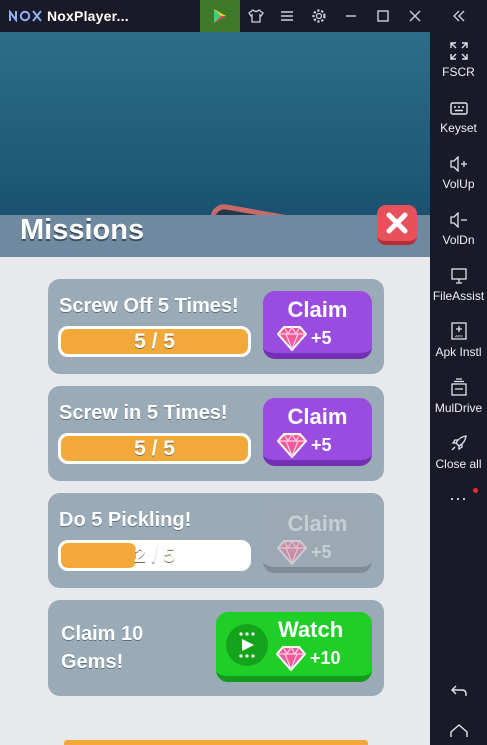 This screenshot has width=487, height=745. I want to click on sidebar-item-volup: VolUp, so click(458, 173).